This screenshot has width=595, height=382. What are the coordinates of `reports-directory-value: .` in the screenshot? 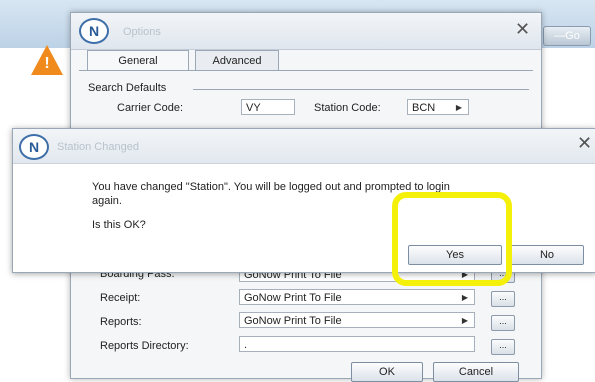 It's located at (246, 345).